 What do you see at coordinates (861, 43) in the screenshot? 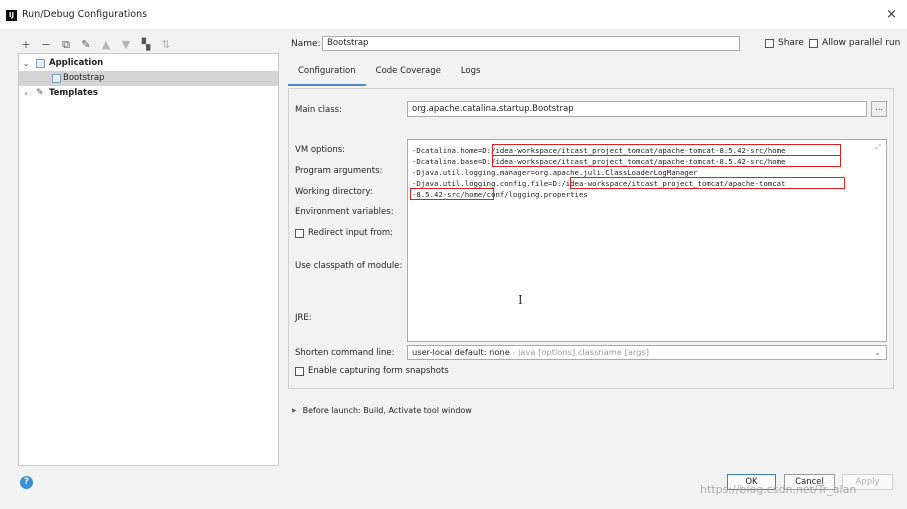
I see `allow-parallel-label: Allow parallel run` at bounding box center [861, 43].